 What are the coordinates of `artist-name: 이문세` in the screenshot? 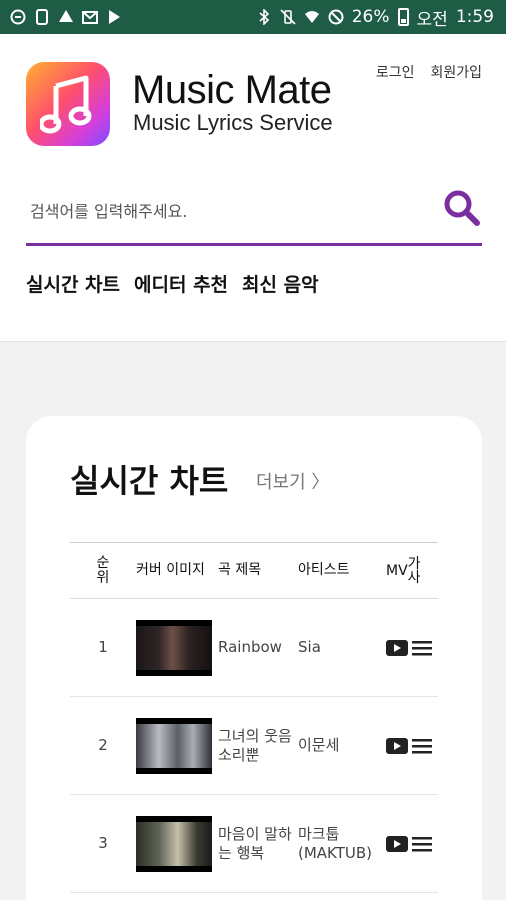 It's located at (342, 745).